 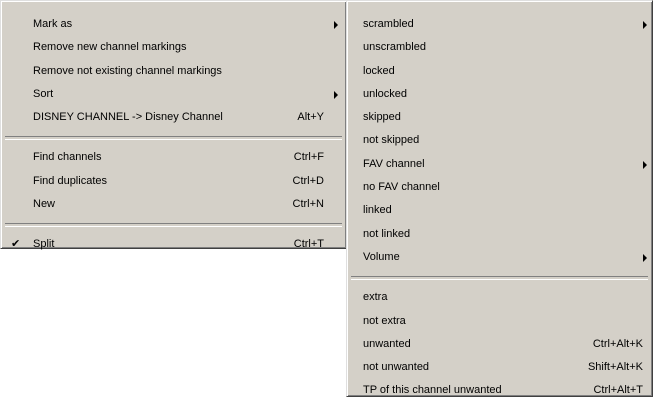 What do you see at coordinates (173, 157) in the screenshot?
I see `menu-item-find-channels: Find channels Ctrl+F` at bounding box center [173, 157].